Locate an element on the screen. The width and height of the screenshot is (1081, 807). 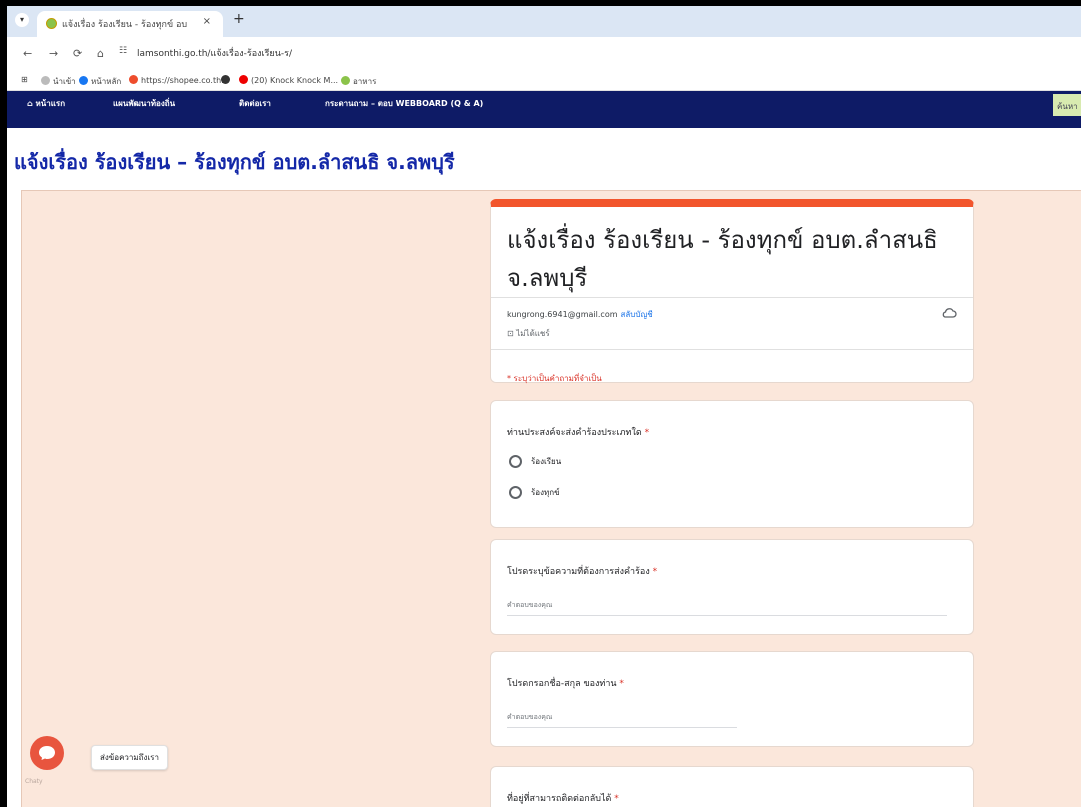
address-bar-url: lamsonthi.go.th/แจ้งเรื่อง-ร้องเรียน-ร/ is located at coordinates (214, 53).